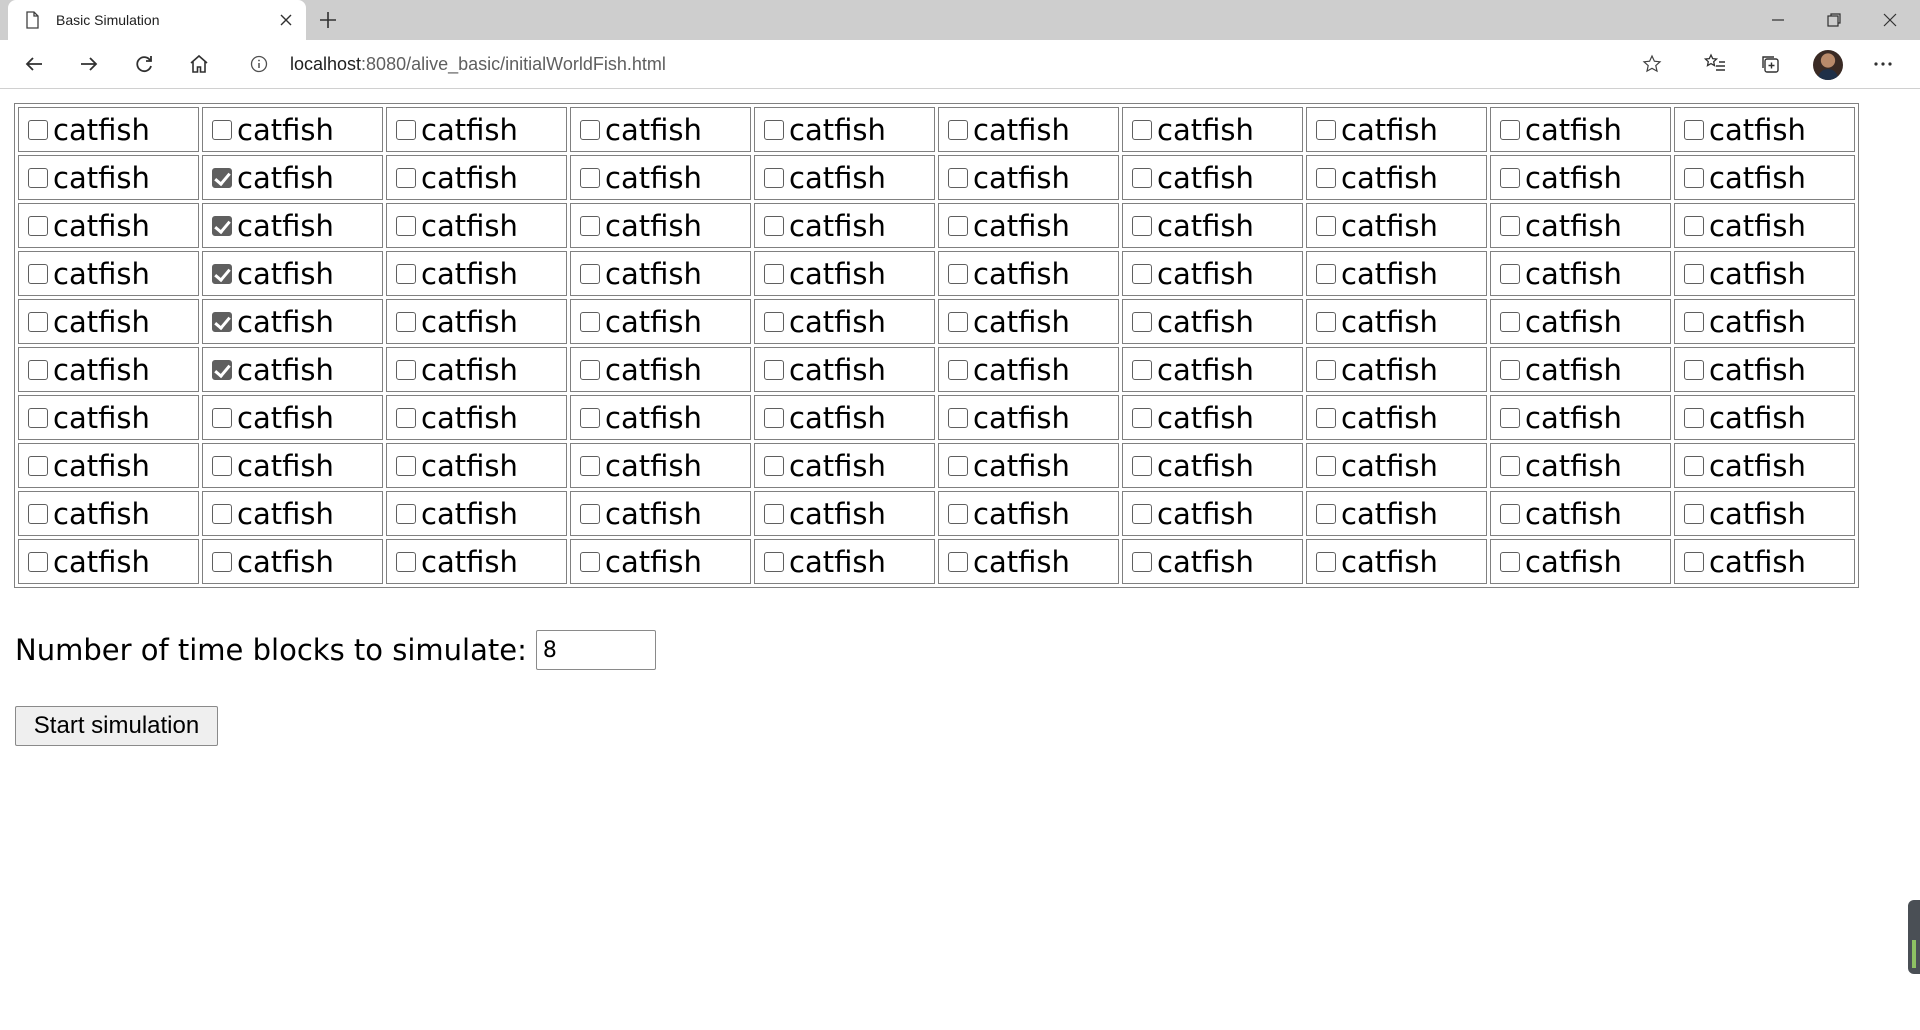  What do you see at coordinates (1914, 937) in the screenshot?
I see `side-panel-handle` at bounding box center [1914, 937].